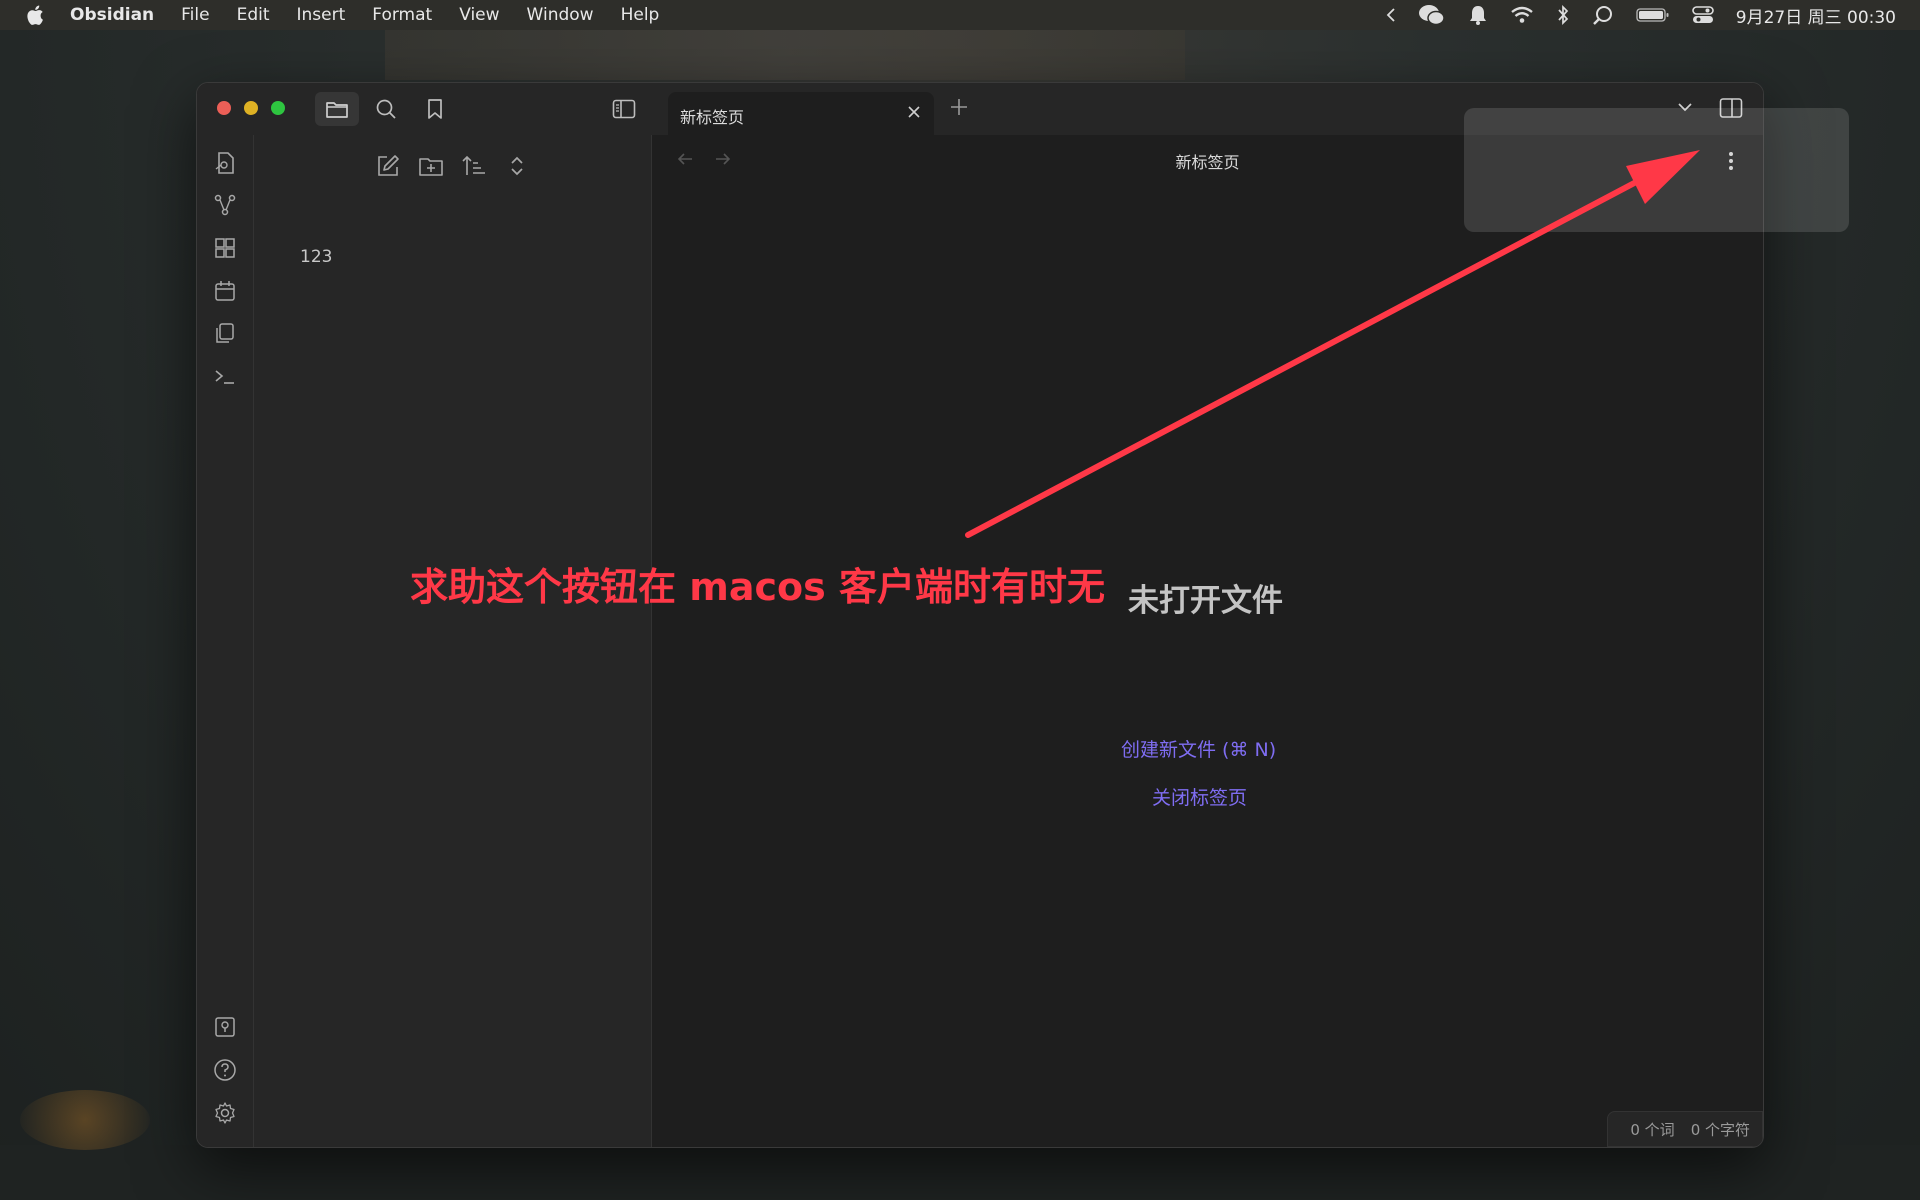 This screenshot has height=1200, width=1920. Describe the element at coordinates (321, 15) in the screenshot. I see `menu-insert: Insert` at that location.